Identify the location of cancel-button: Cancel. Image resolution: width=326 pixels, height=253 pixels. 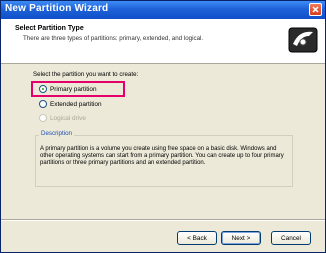
(291, 238).